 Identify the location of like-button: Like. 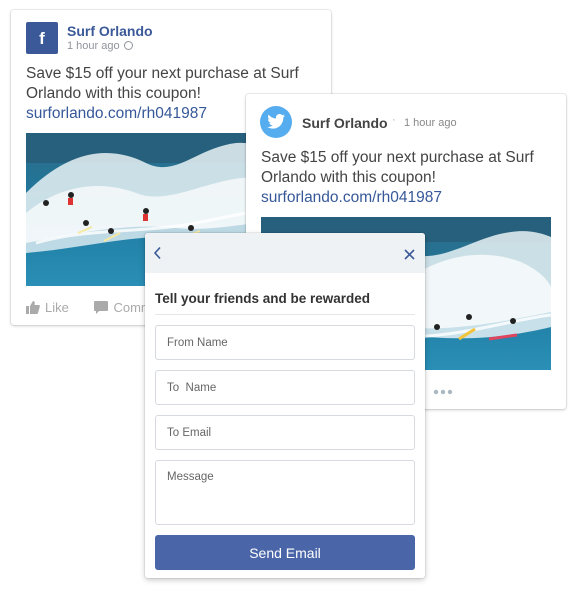
(47, 307).